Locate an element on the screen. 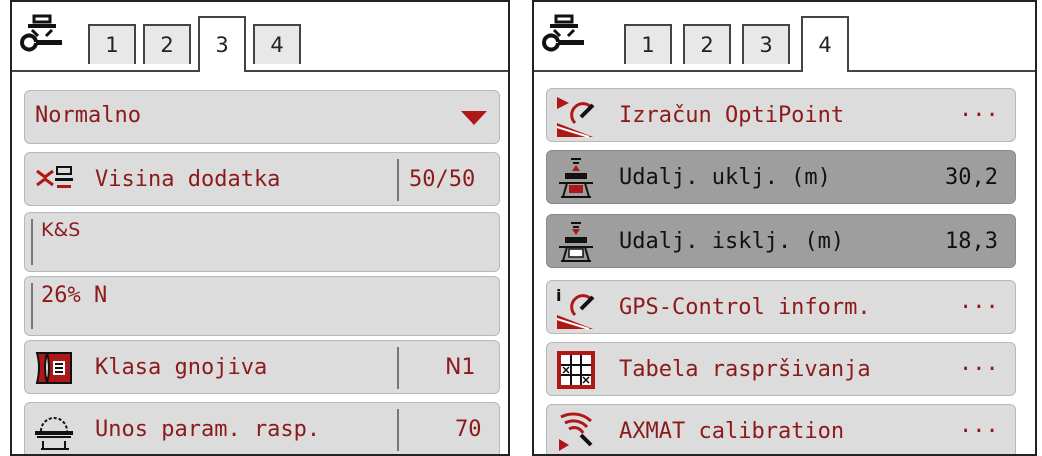  gps-info-icon: i is located at coordinates (575, 308).